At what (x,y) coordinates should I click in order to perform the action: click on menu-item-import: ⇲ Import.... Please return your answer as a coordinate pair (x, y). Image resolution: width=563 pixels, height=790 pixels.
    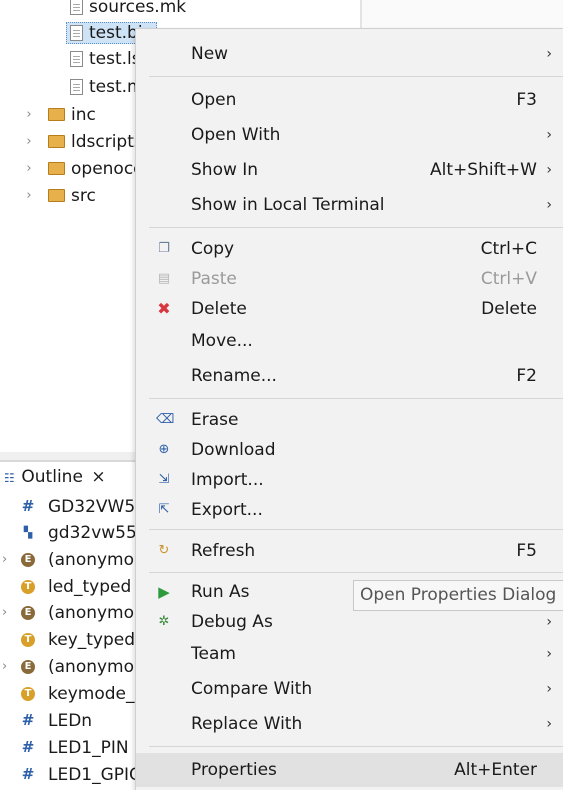
    Looking at the image, I should click on (349, 480).